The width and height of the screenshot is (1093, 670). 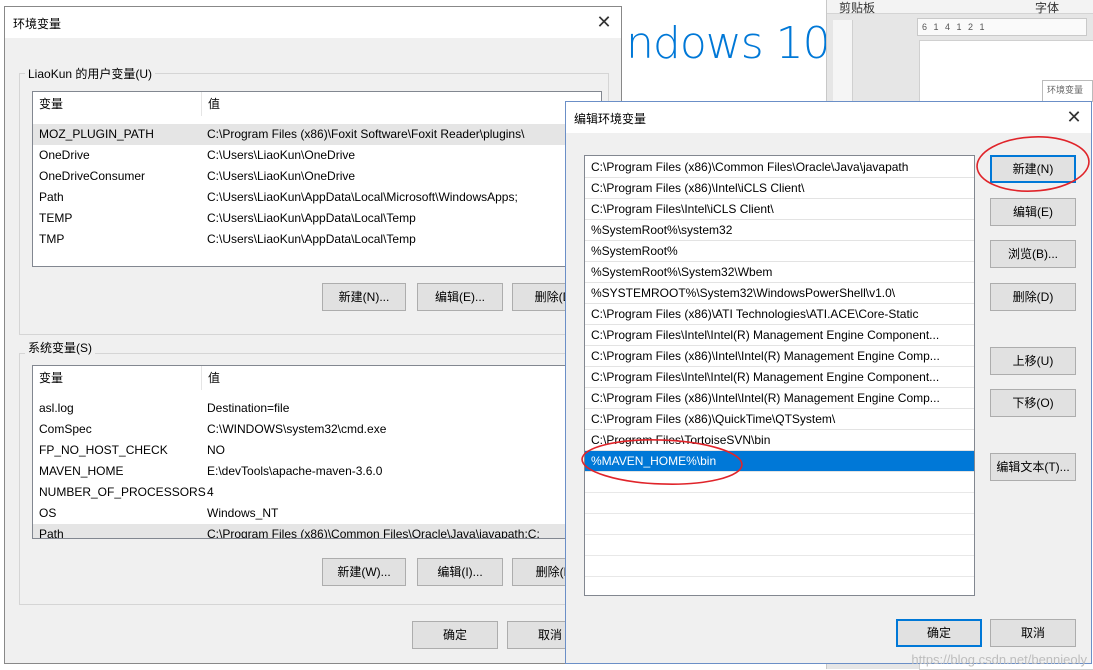 I want to click on path-entry: C:\Program Files\Intel\iCLS Client\, so click(x=779, y=209).